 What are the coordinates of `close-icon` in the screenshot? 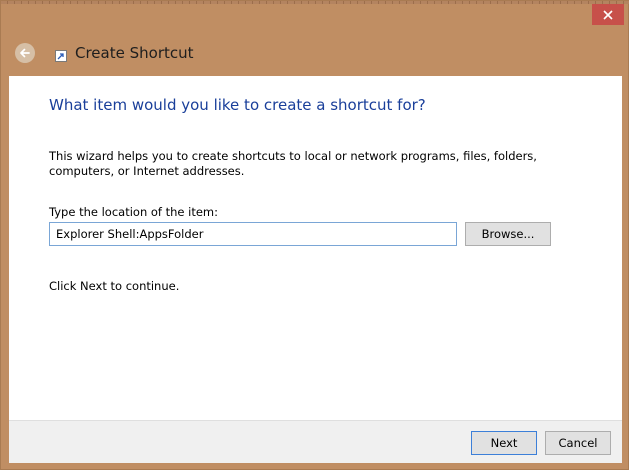 It's located at (608, 14).